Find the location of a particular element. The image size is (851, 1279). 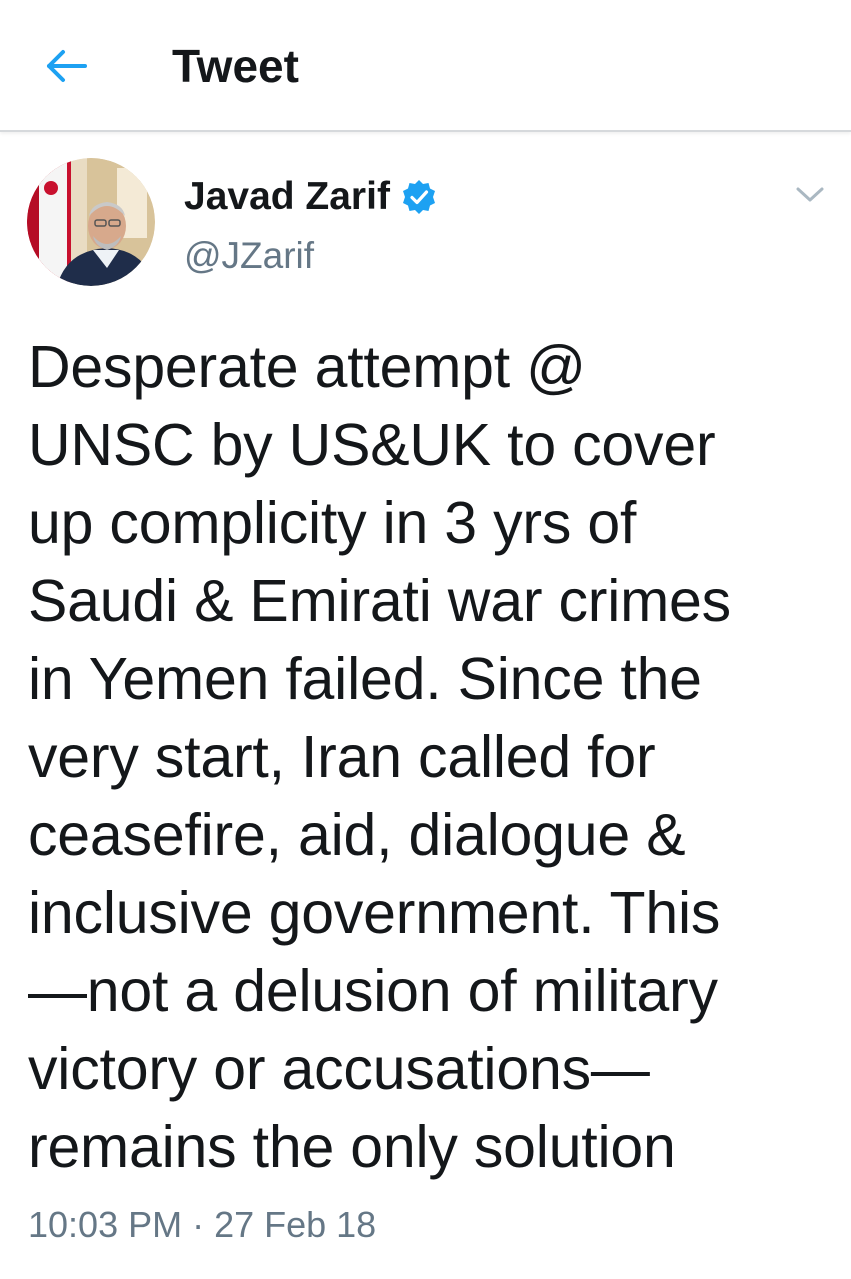

chevron-down-icon is located at coordinates (810, 194).